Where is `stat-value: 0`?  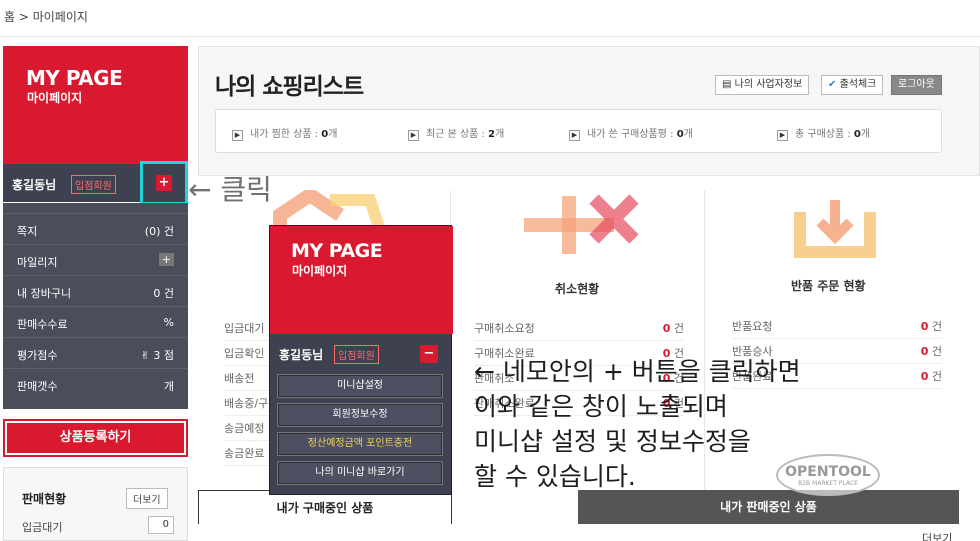
stat-value: 0 is located at coordinates (857, 134).